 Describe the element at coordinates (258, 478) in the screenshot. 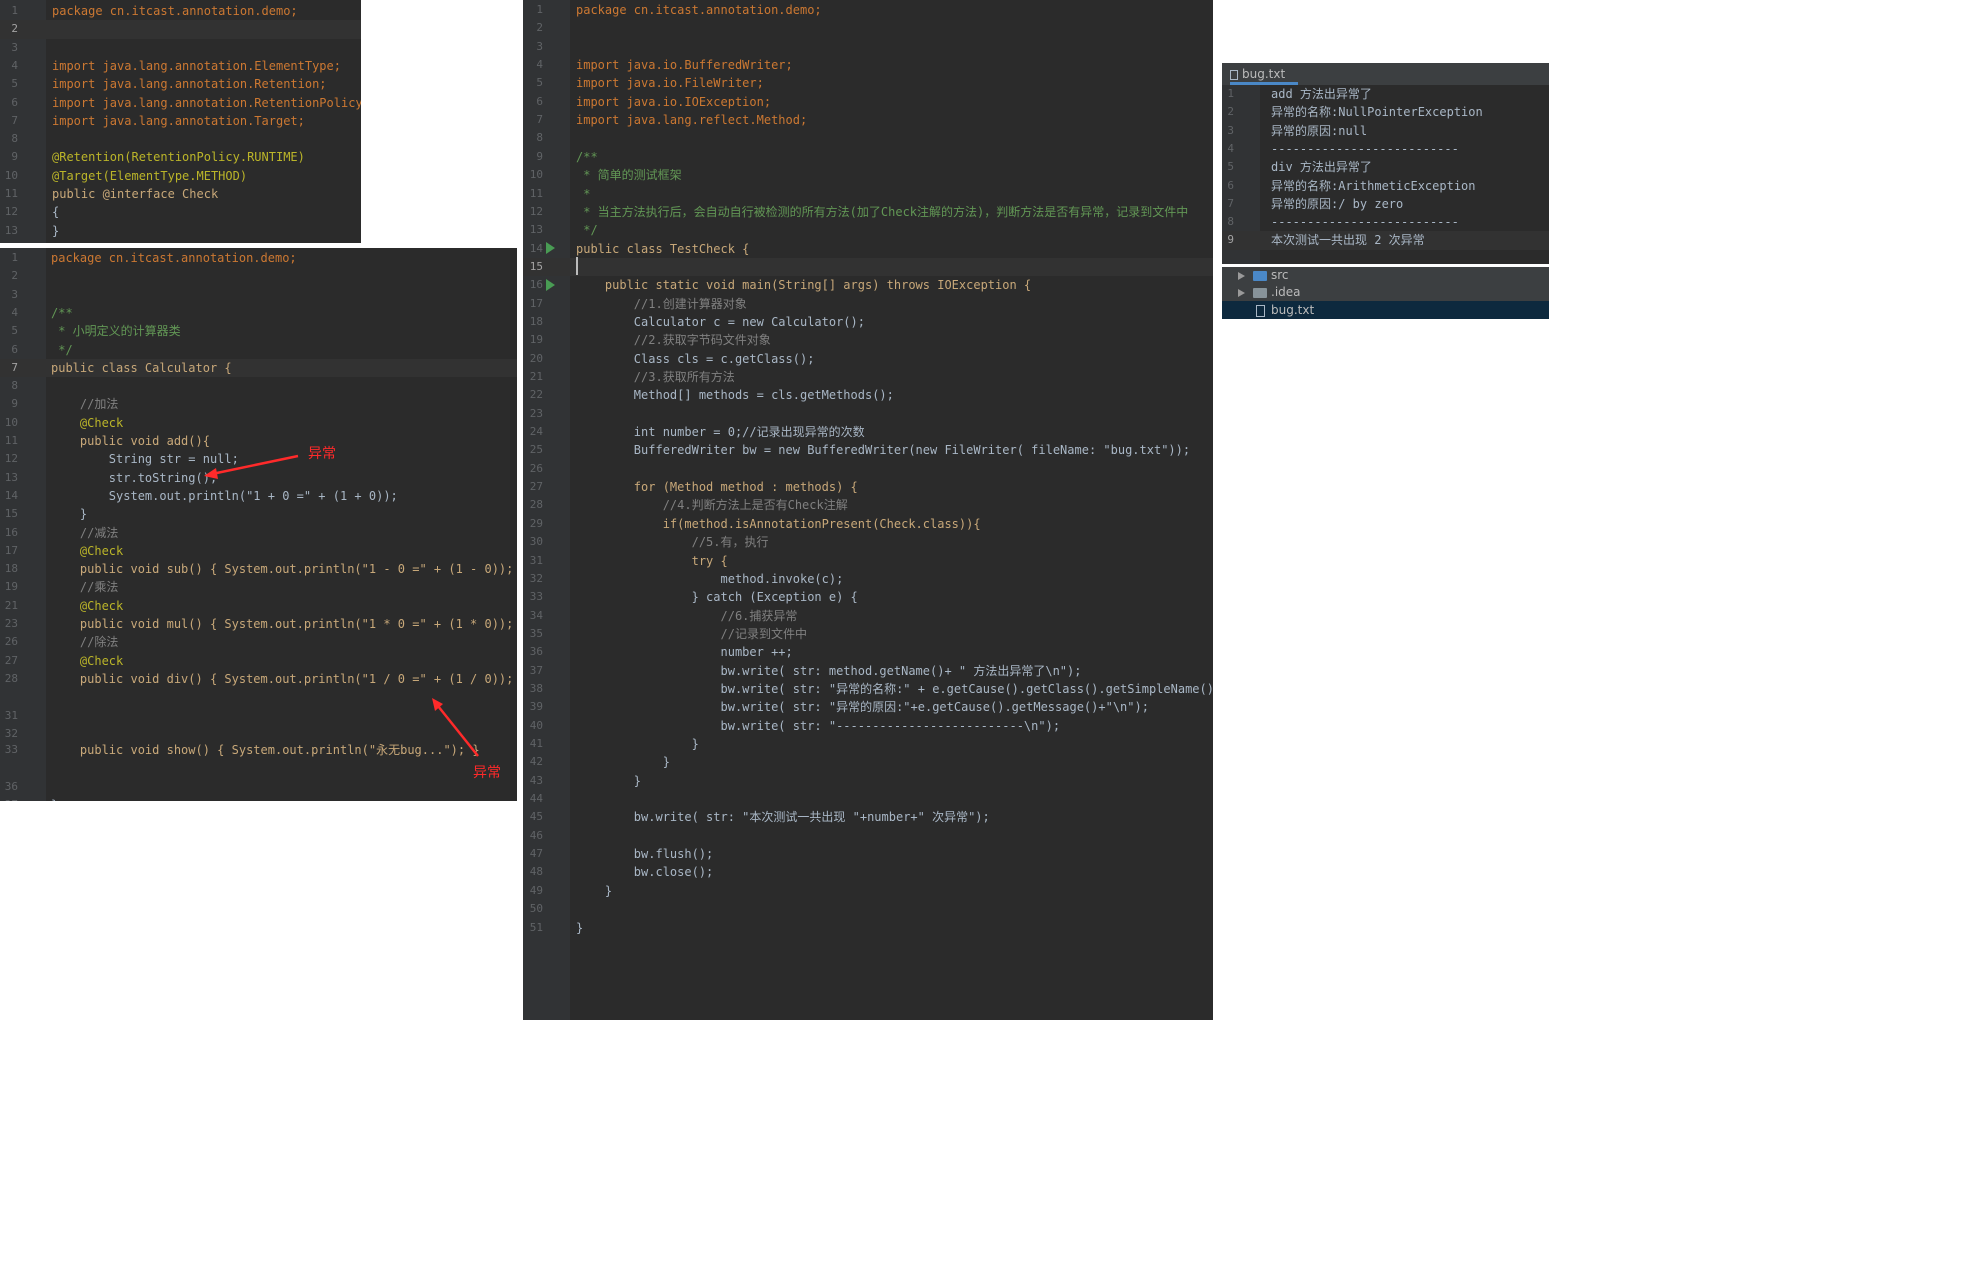

I see `code-line: 13 str.toString();` at that location.